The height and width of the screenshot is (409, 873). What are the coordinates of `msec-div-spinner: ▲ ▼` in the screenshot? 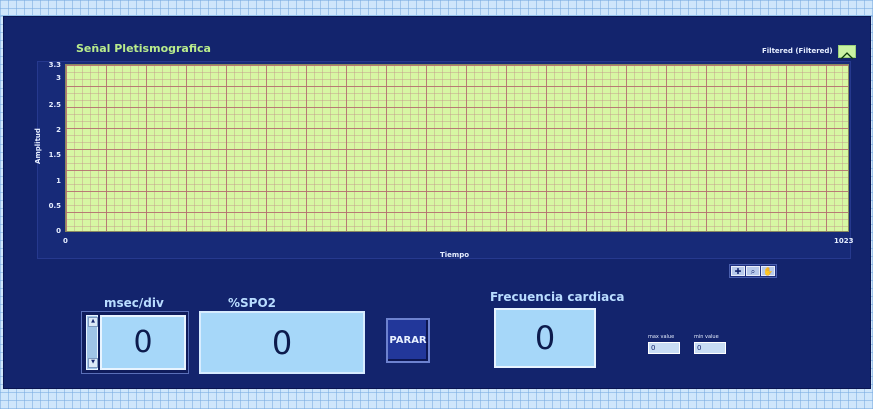 It's located at (92, 342).